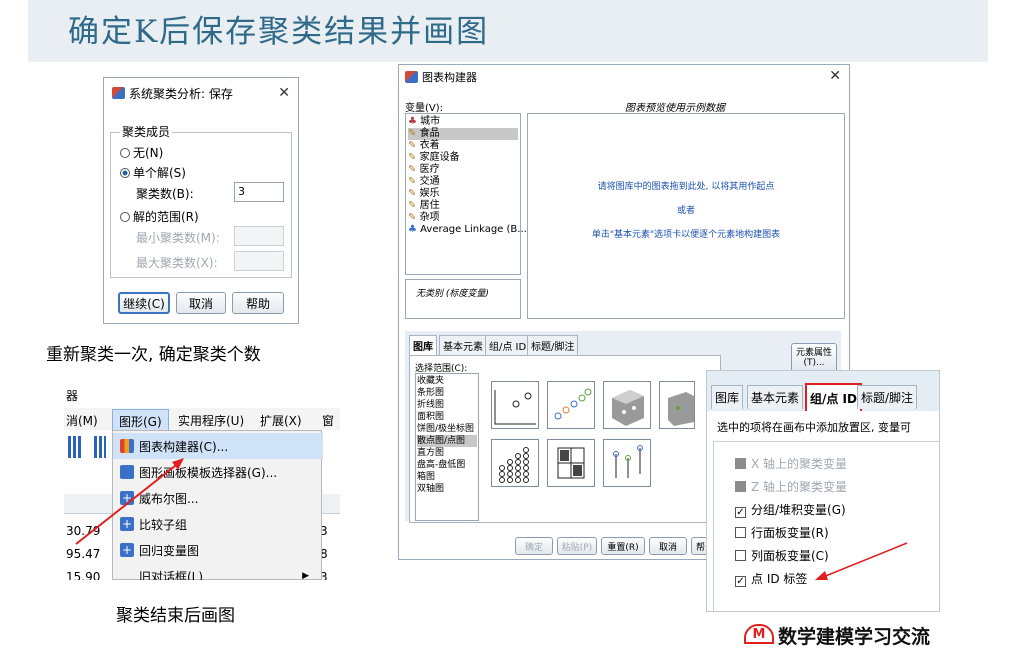 This screenshot has height=649, width=1029. I want to click on clusters-label: 聚类数(B):, so click(165, 194).